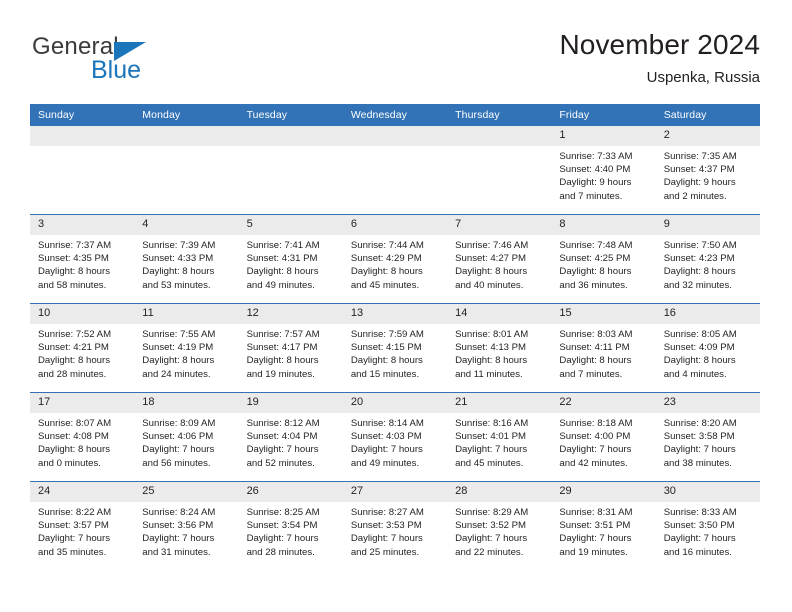  I want to click on sunrise-text: Sunrise: 7:37 AM, so click(75, 245).